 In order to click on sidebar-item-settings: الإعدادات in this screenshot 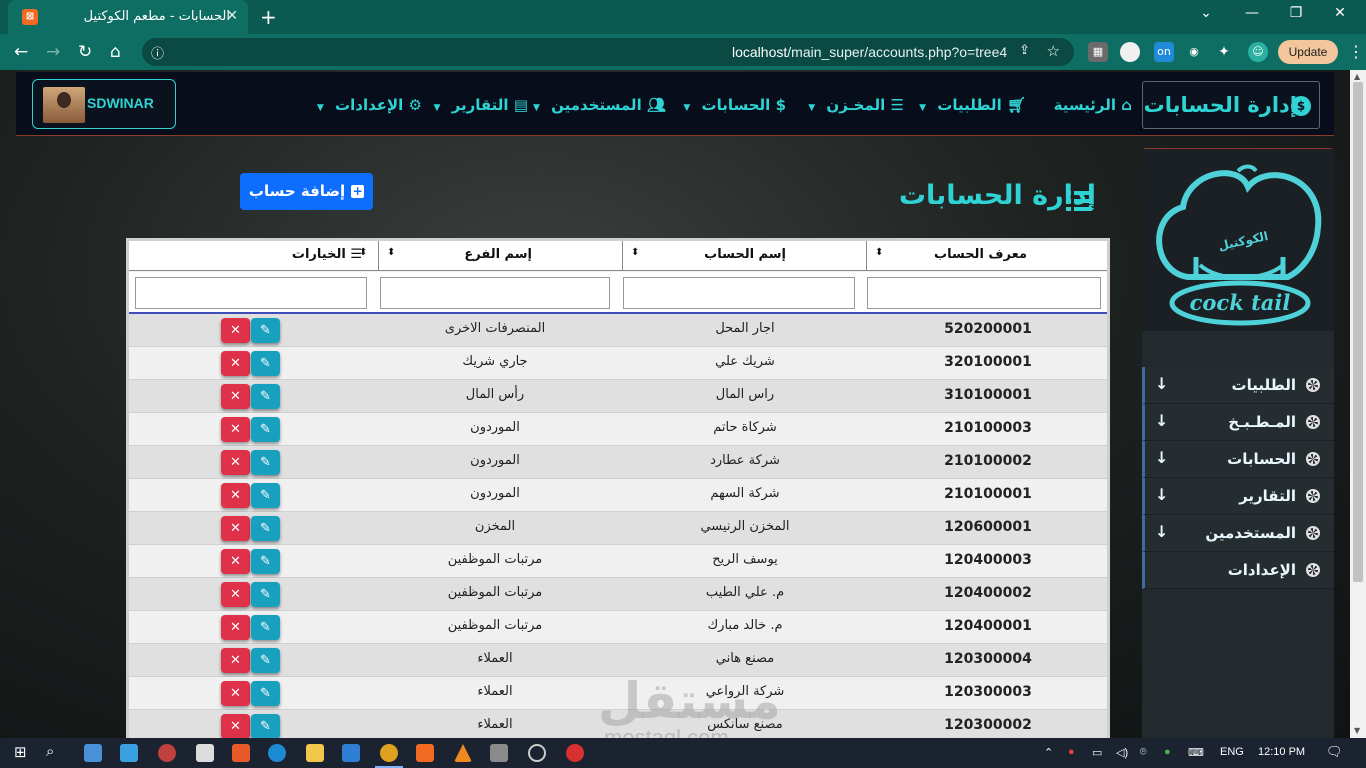, I will do `click(1238, 570)`.